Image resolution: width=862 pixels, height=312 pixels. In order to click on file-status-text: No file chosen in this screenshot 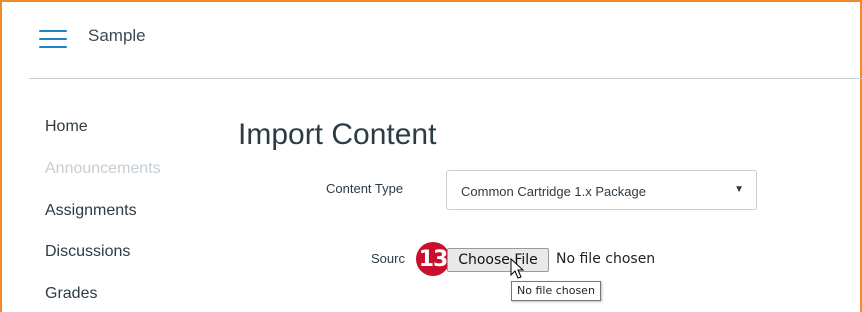, I will do `click(606, 259)`.